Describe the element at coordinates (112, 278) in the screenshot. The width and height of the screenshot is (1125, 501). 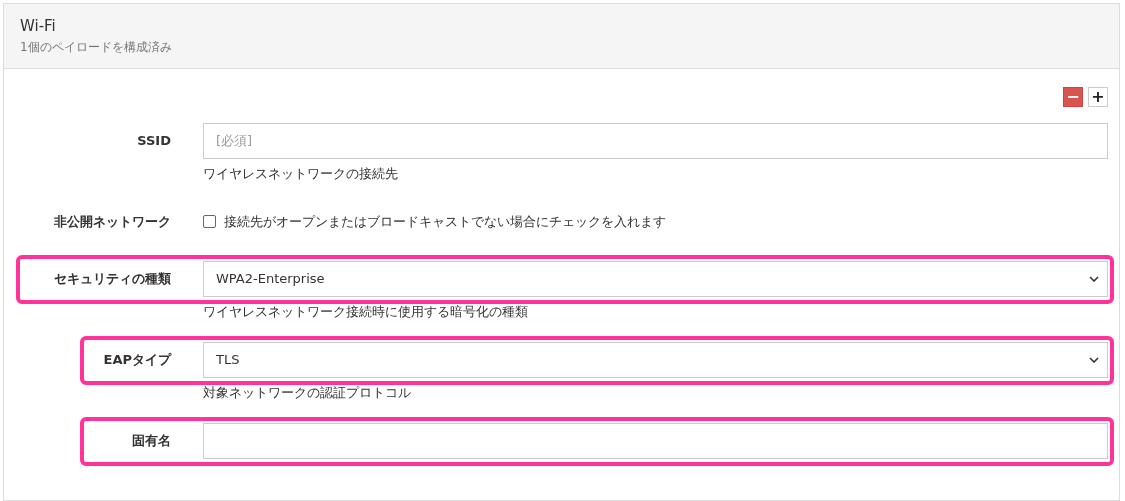
I see `field-label: セキュリティの種類` at that location.